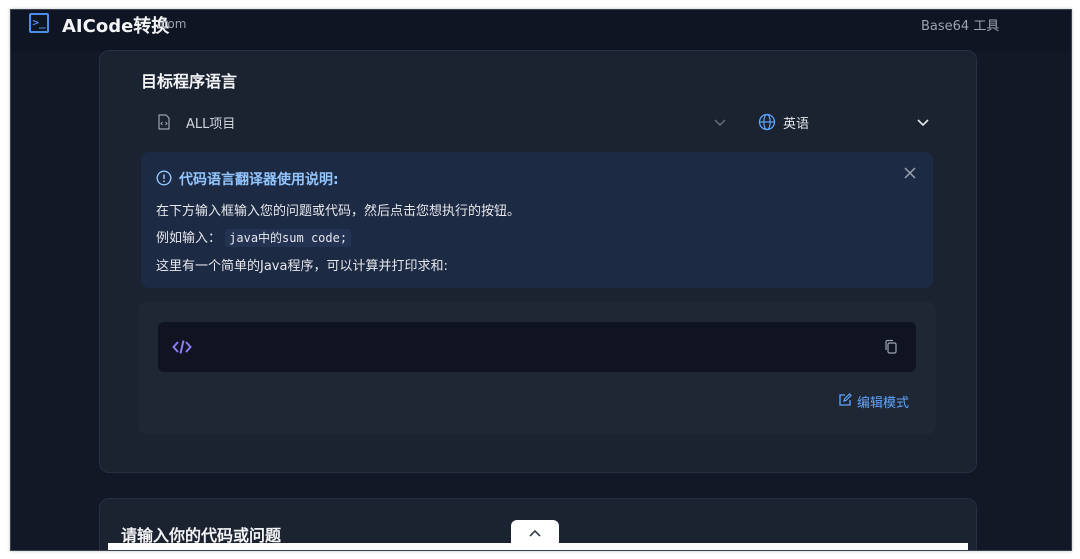 The height and width of the screenshot is (559, 1080). Describe the element at coordinates (164, 178) in the screenshot. I see `info-circle-icon` at that location.